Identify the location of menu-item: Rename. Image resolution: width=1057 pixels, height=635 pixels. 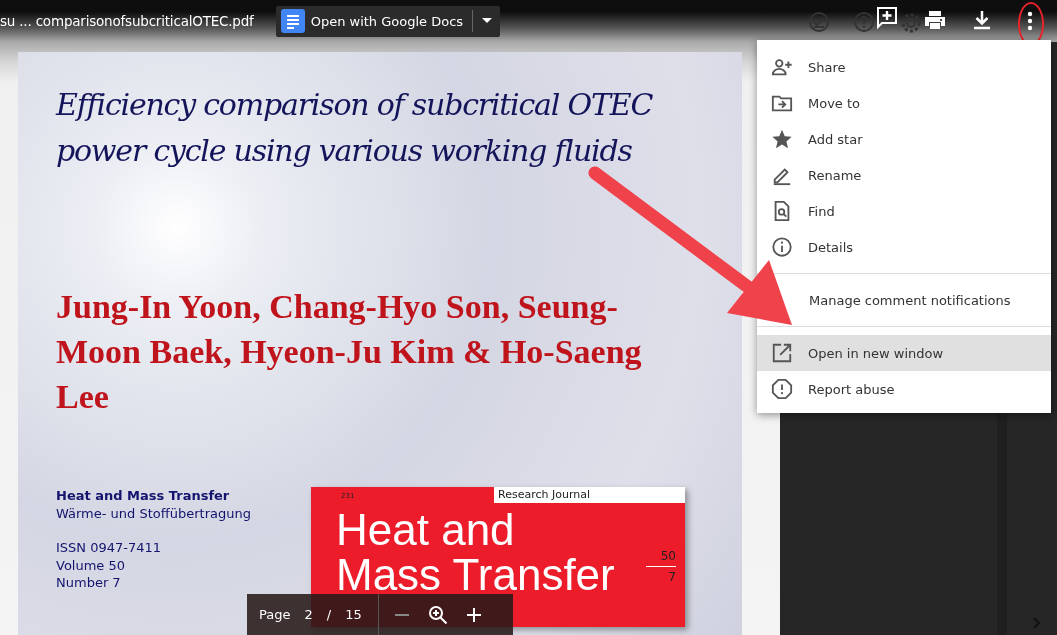
(904, 175).